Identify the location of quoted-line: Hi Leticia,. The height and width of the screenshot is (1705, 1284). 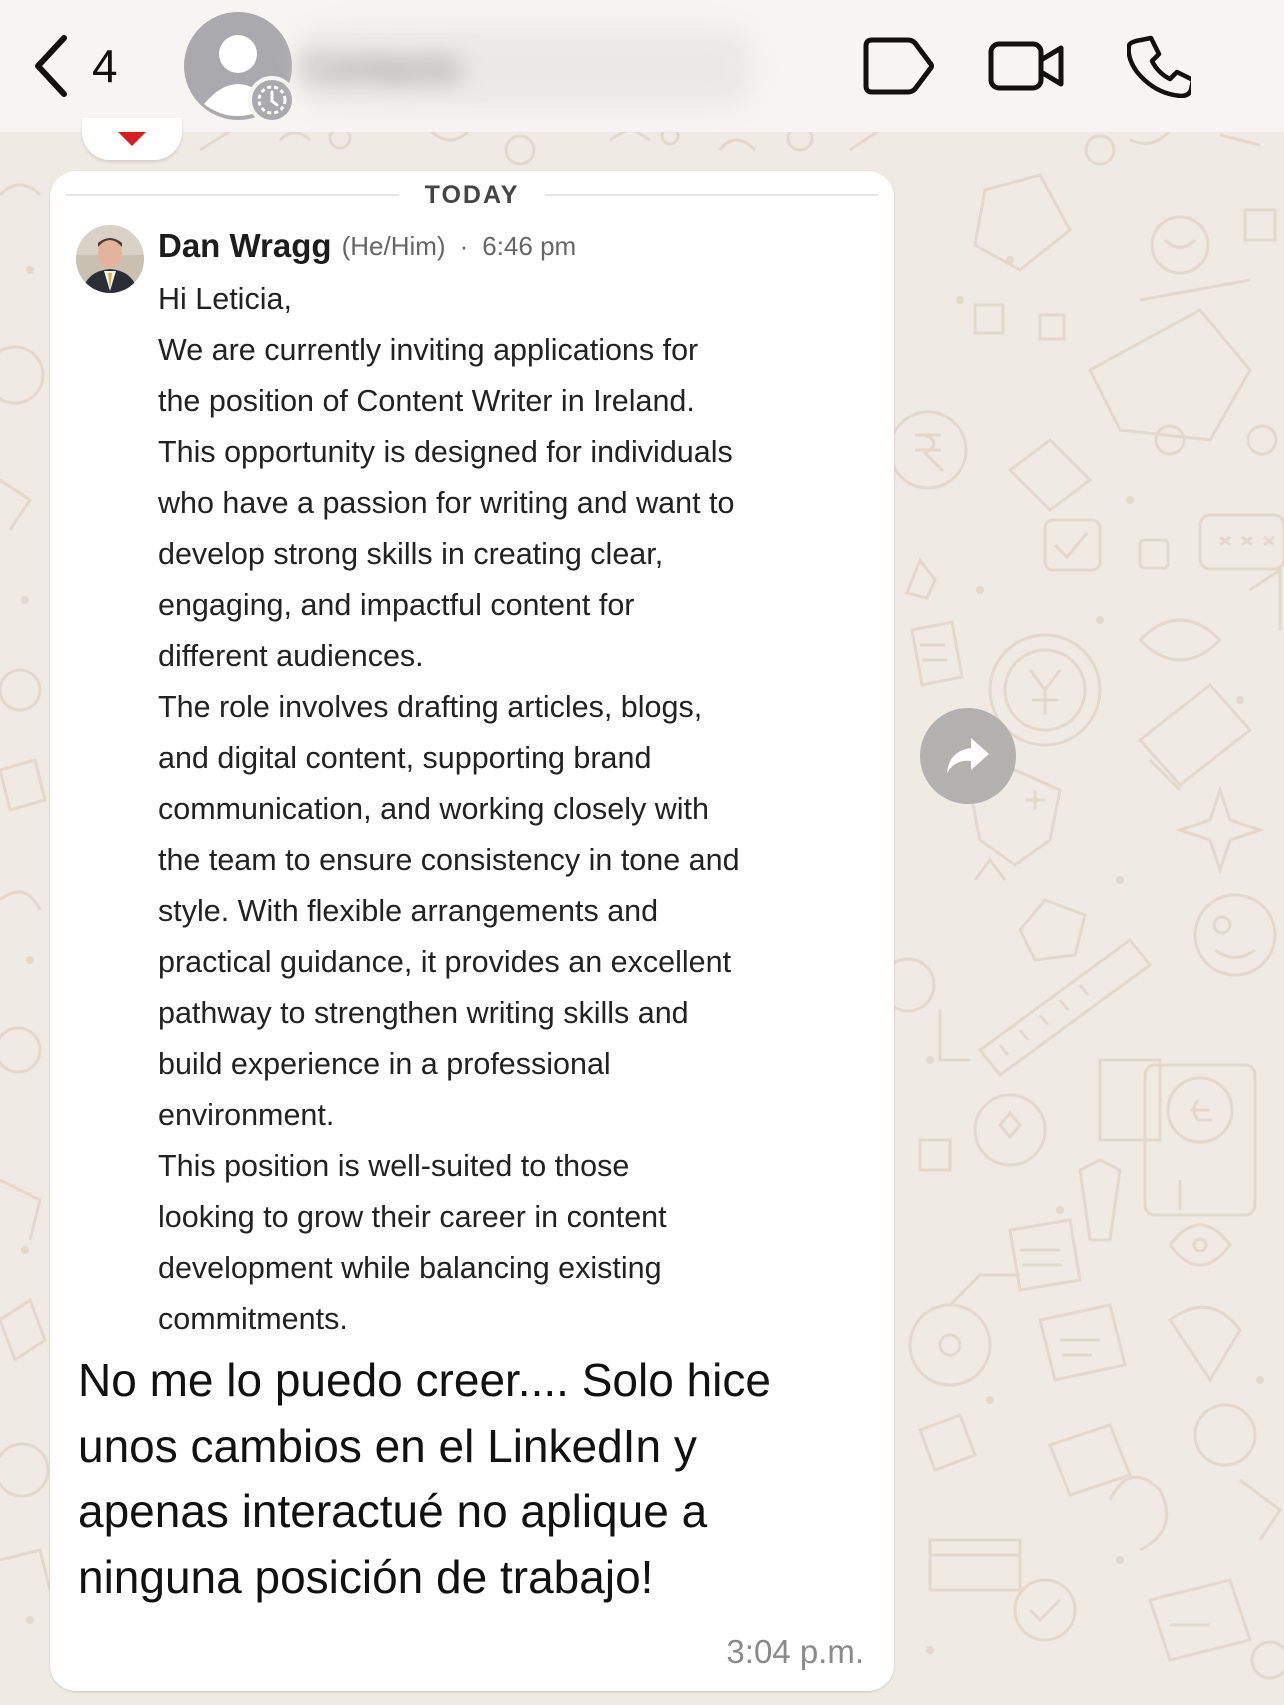
(225, 299).